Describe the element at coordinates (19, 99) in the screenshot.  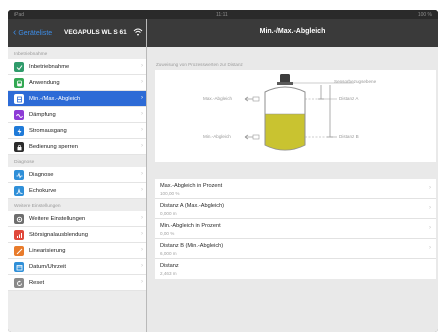
I see `level-icon` at that location.